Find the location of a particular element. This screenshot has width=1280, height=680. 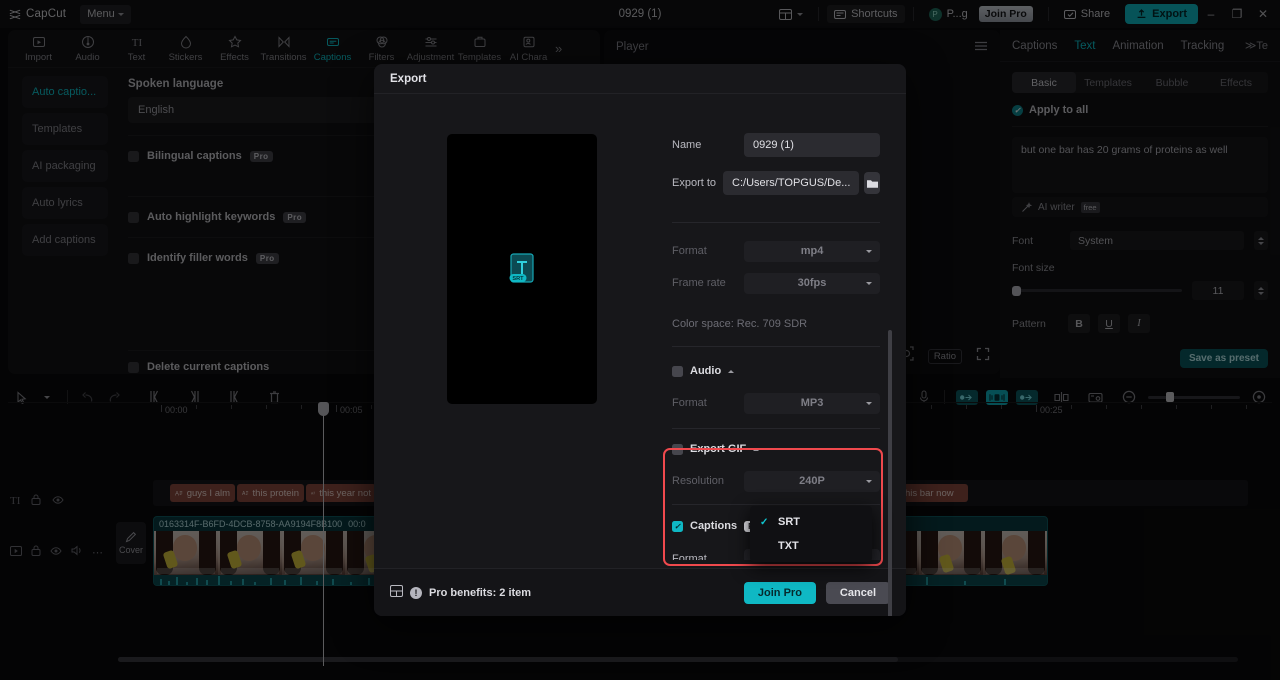

gif-resolution-value: 240P is located at coordinates (812, 481).